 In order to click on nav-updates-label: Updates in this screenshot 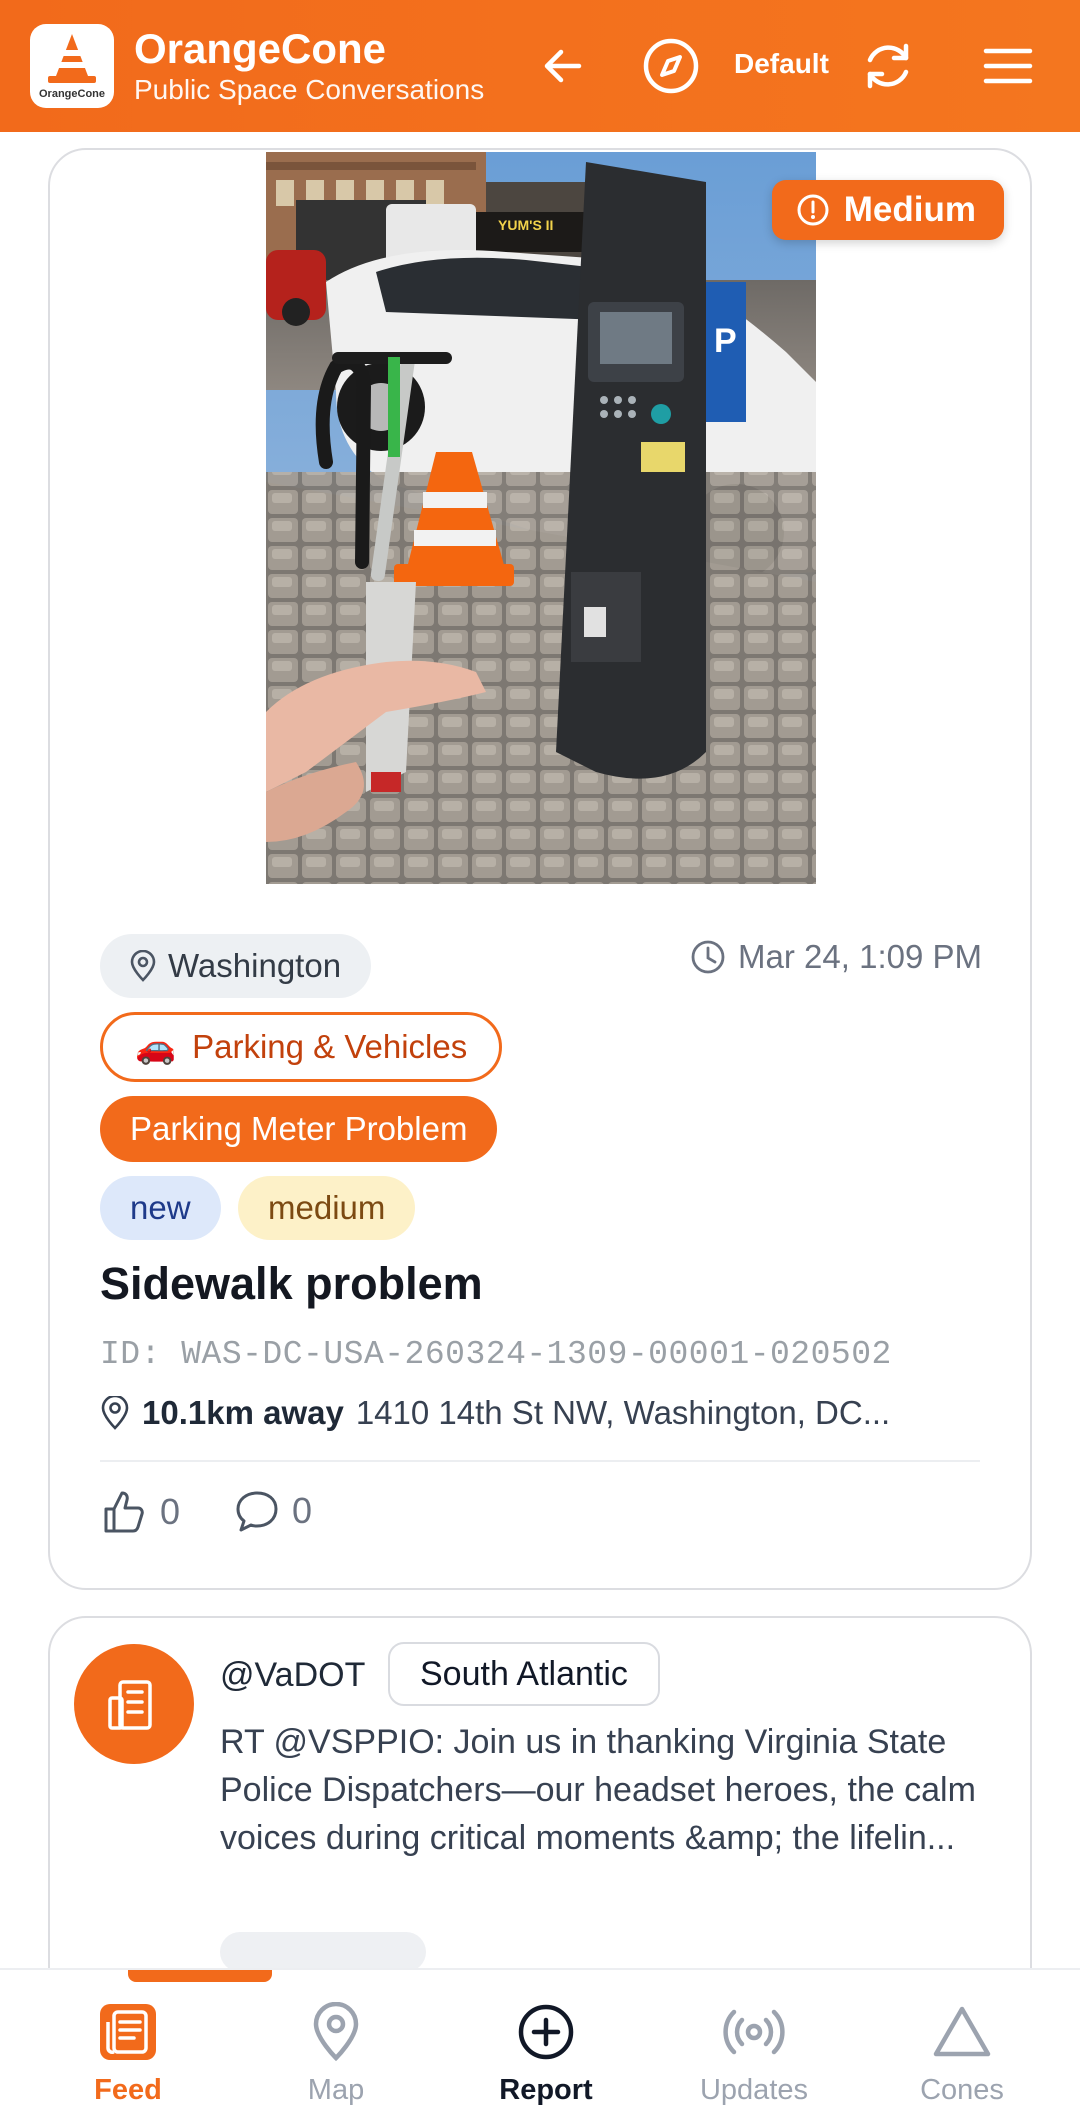, I will do `click(753, 2090)`.